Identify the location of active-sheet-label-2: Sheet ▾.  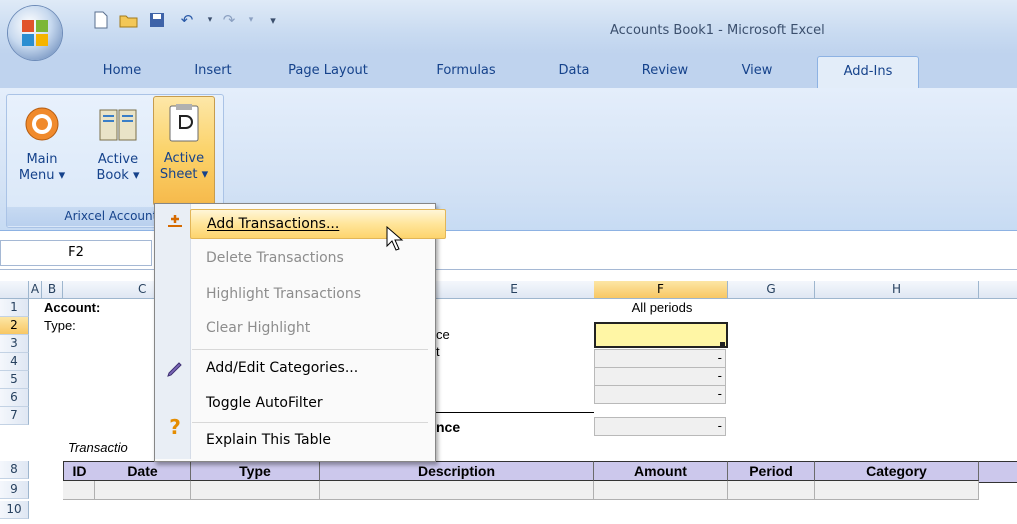
(184, 174).